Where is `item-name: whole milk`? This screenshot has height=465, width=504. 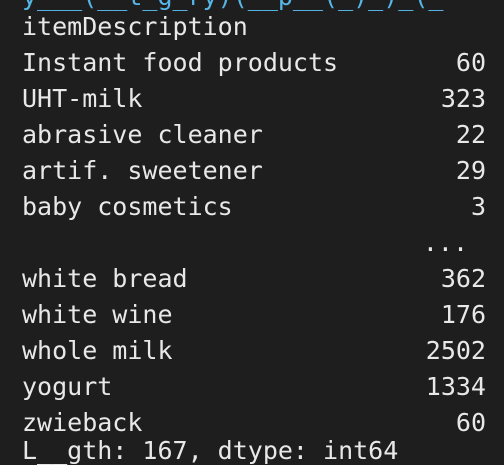
item-name: whole milk is located at coordinates (97, 350).